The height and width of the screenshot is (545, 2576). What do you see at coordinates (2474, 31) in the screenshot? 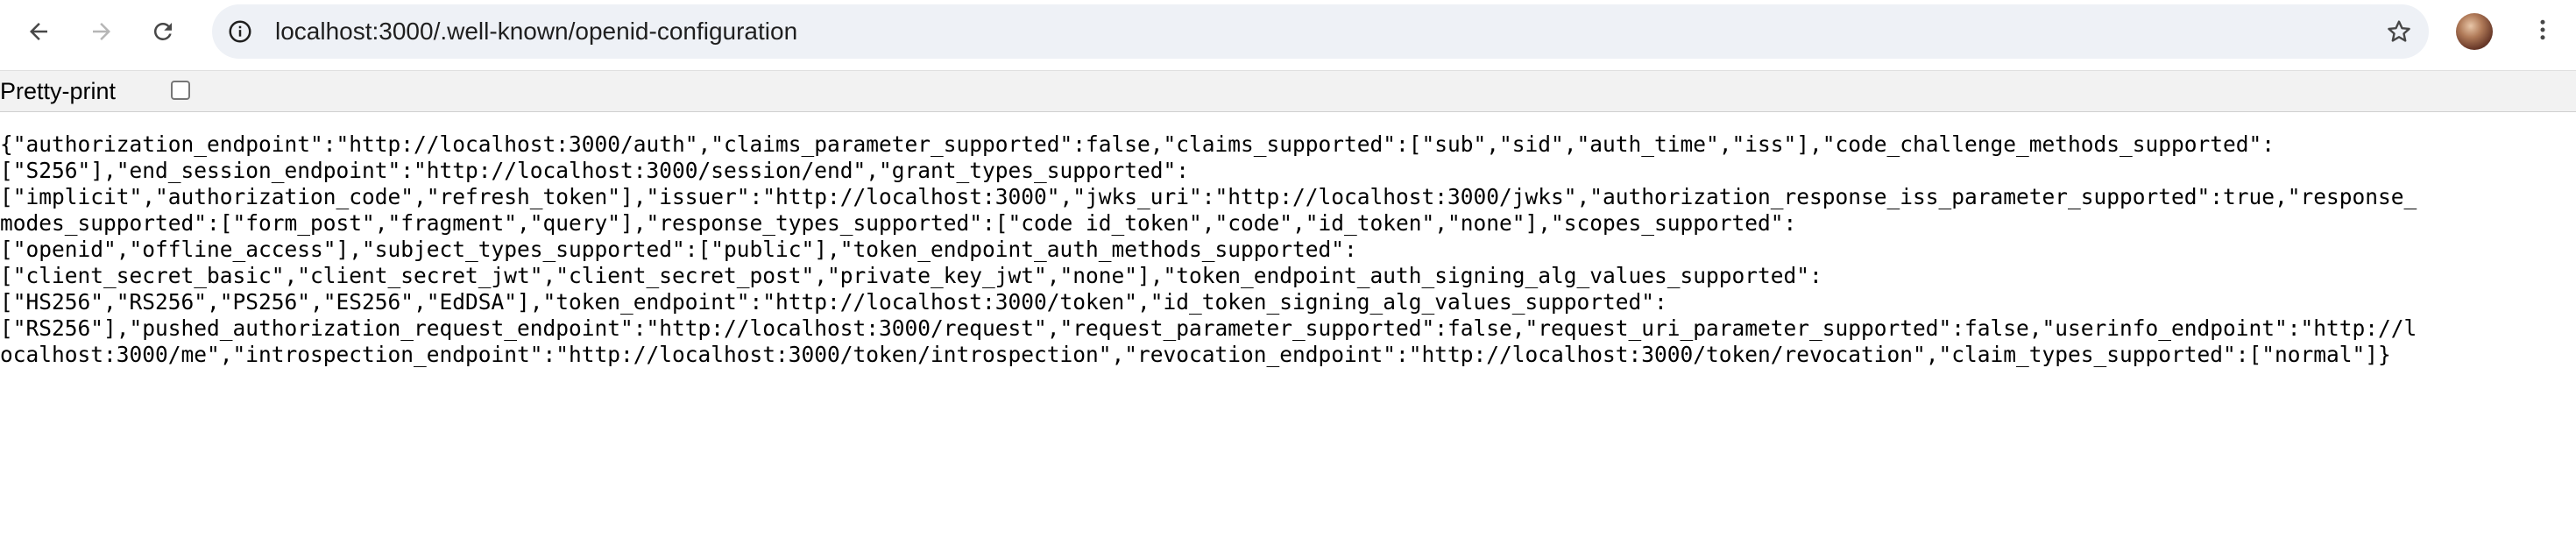
I see `profile-avatar` at bounding box center [2474, 31].